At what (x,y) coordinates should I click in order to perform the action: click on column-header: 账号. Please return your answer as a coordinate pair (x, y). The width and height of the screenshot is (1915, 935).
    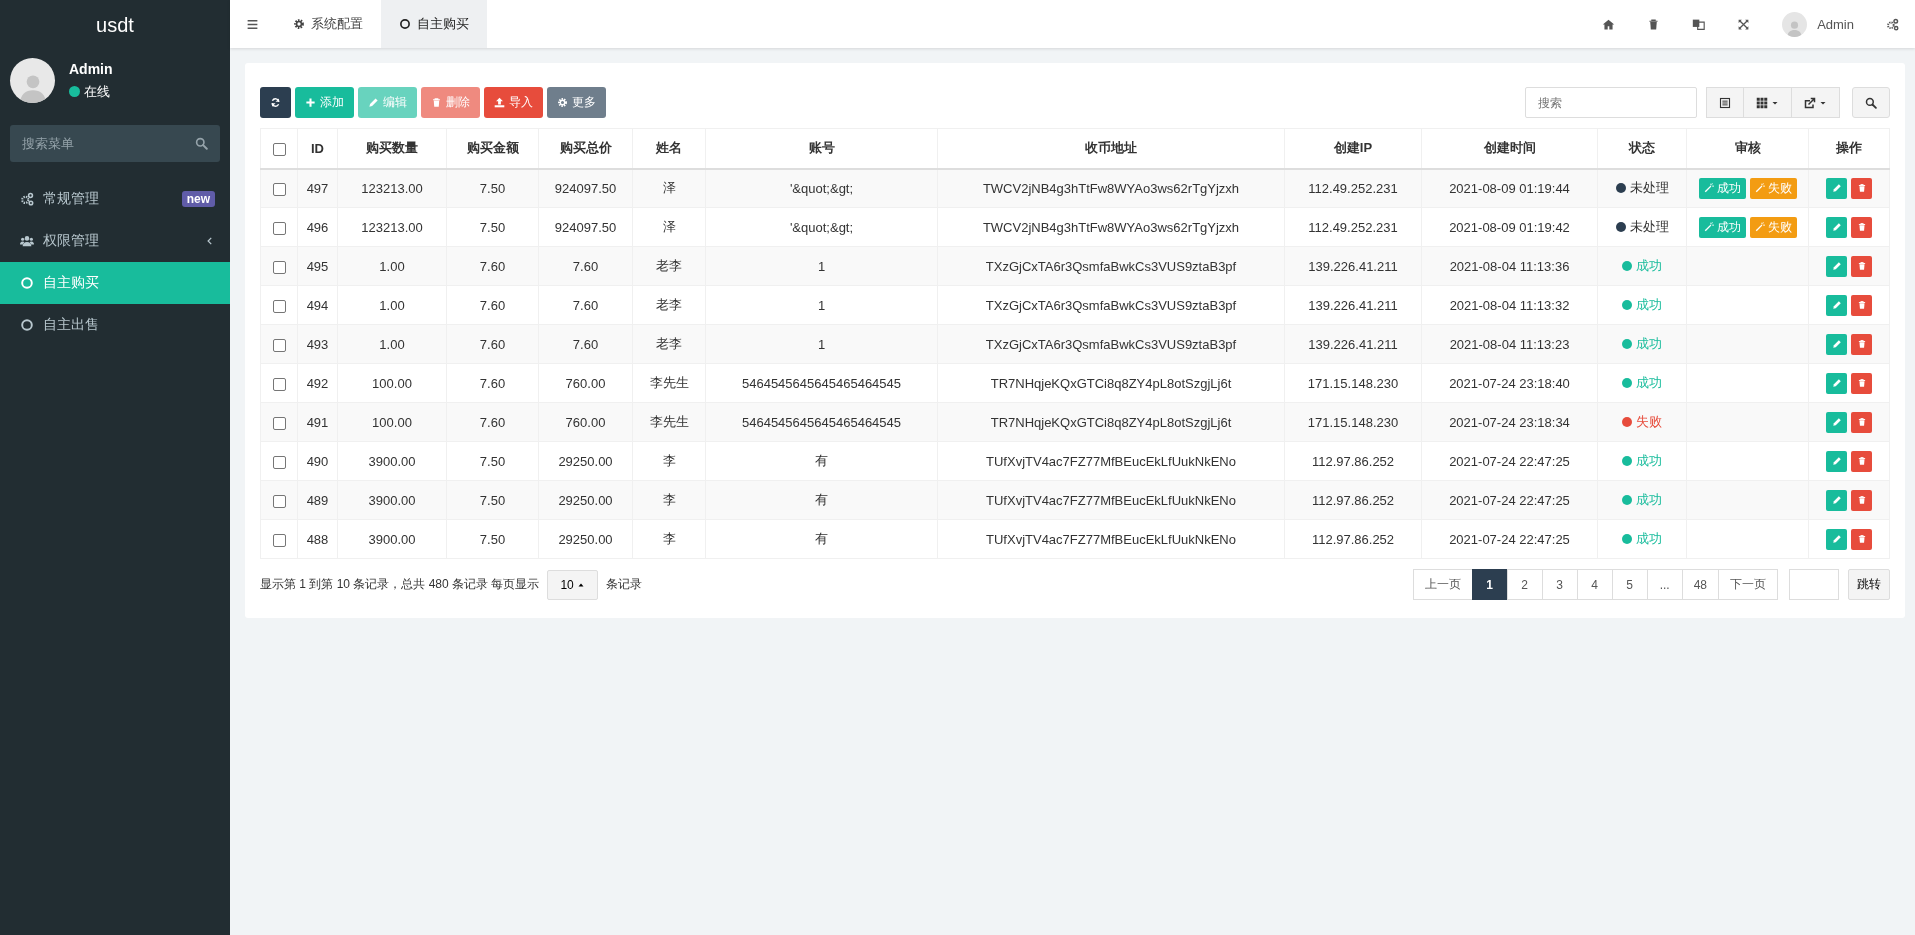
    Looking at the image, I should click on (821, 148).